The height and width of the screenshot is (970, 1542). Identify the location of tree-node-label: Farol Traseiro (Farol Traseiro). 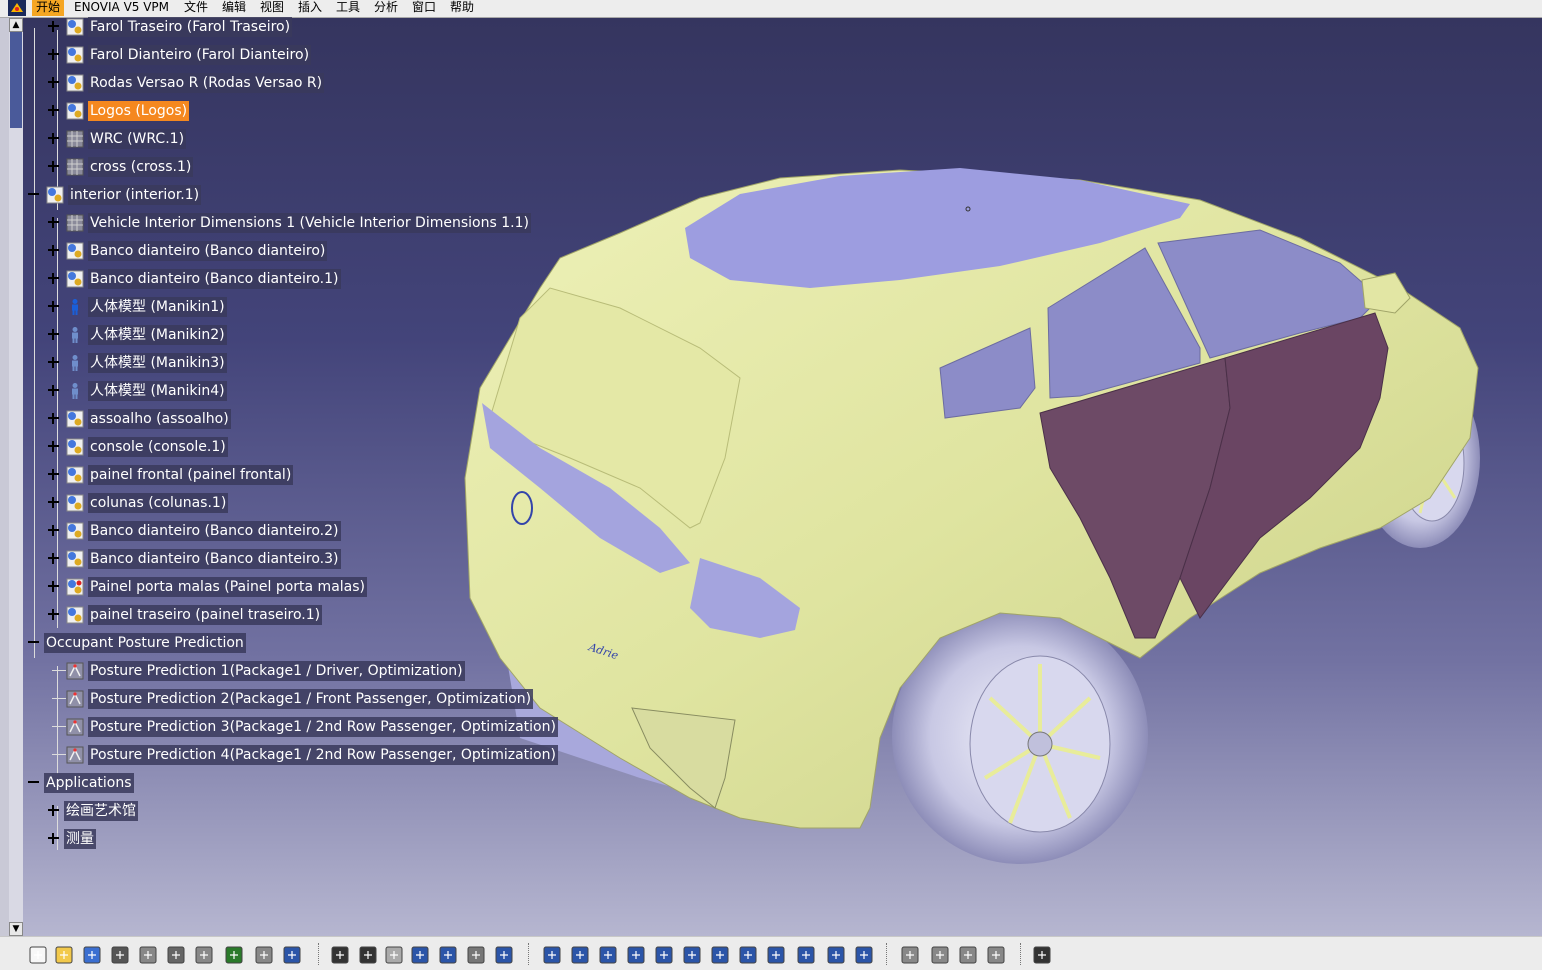
(190, 27).